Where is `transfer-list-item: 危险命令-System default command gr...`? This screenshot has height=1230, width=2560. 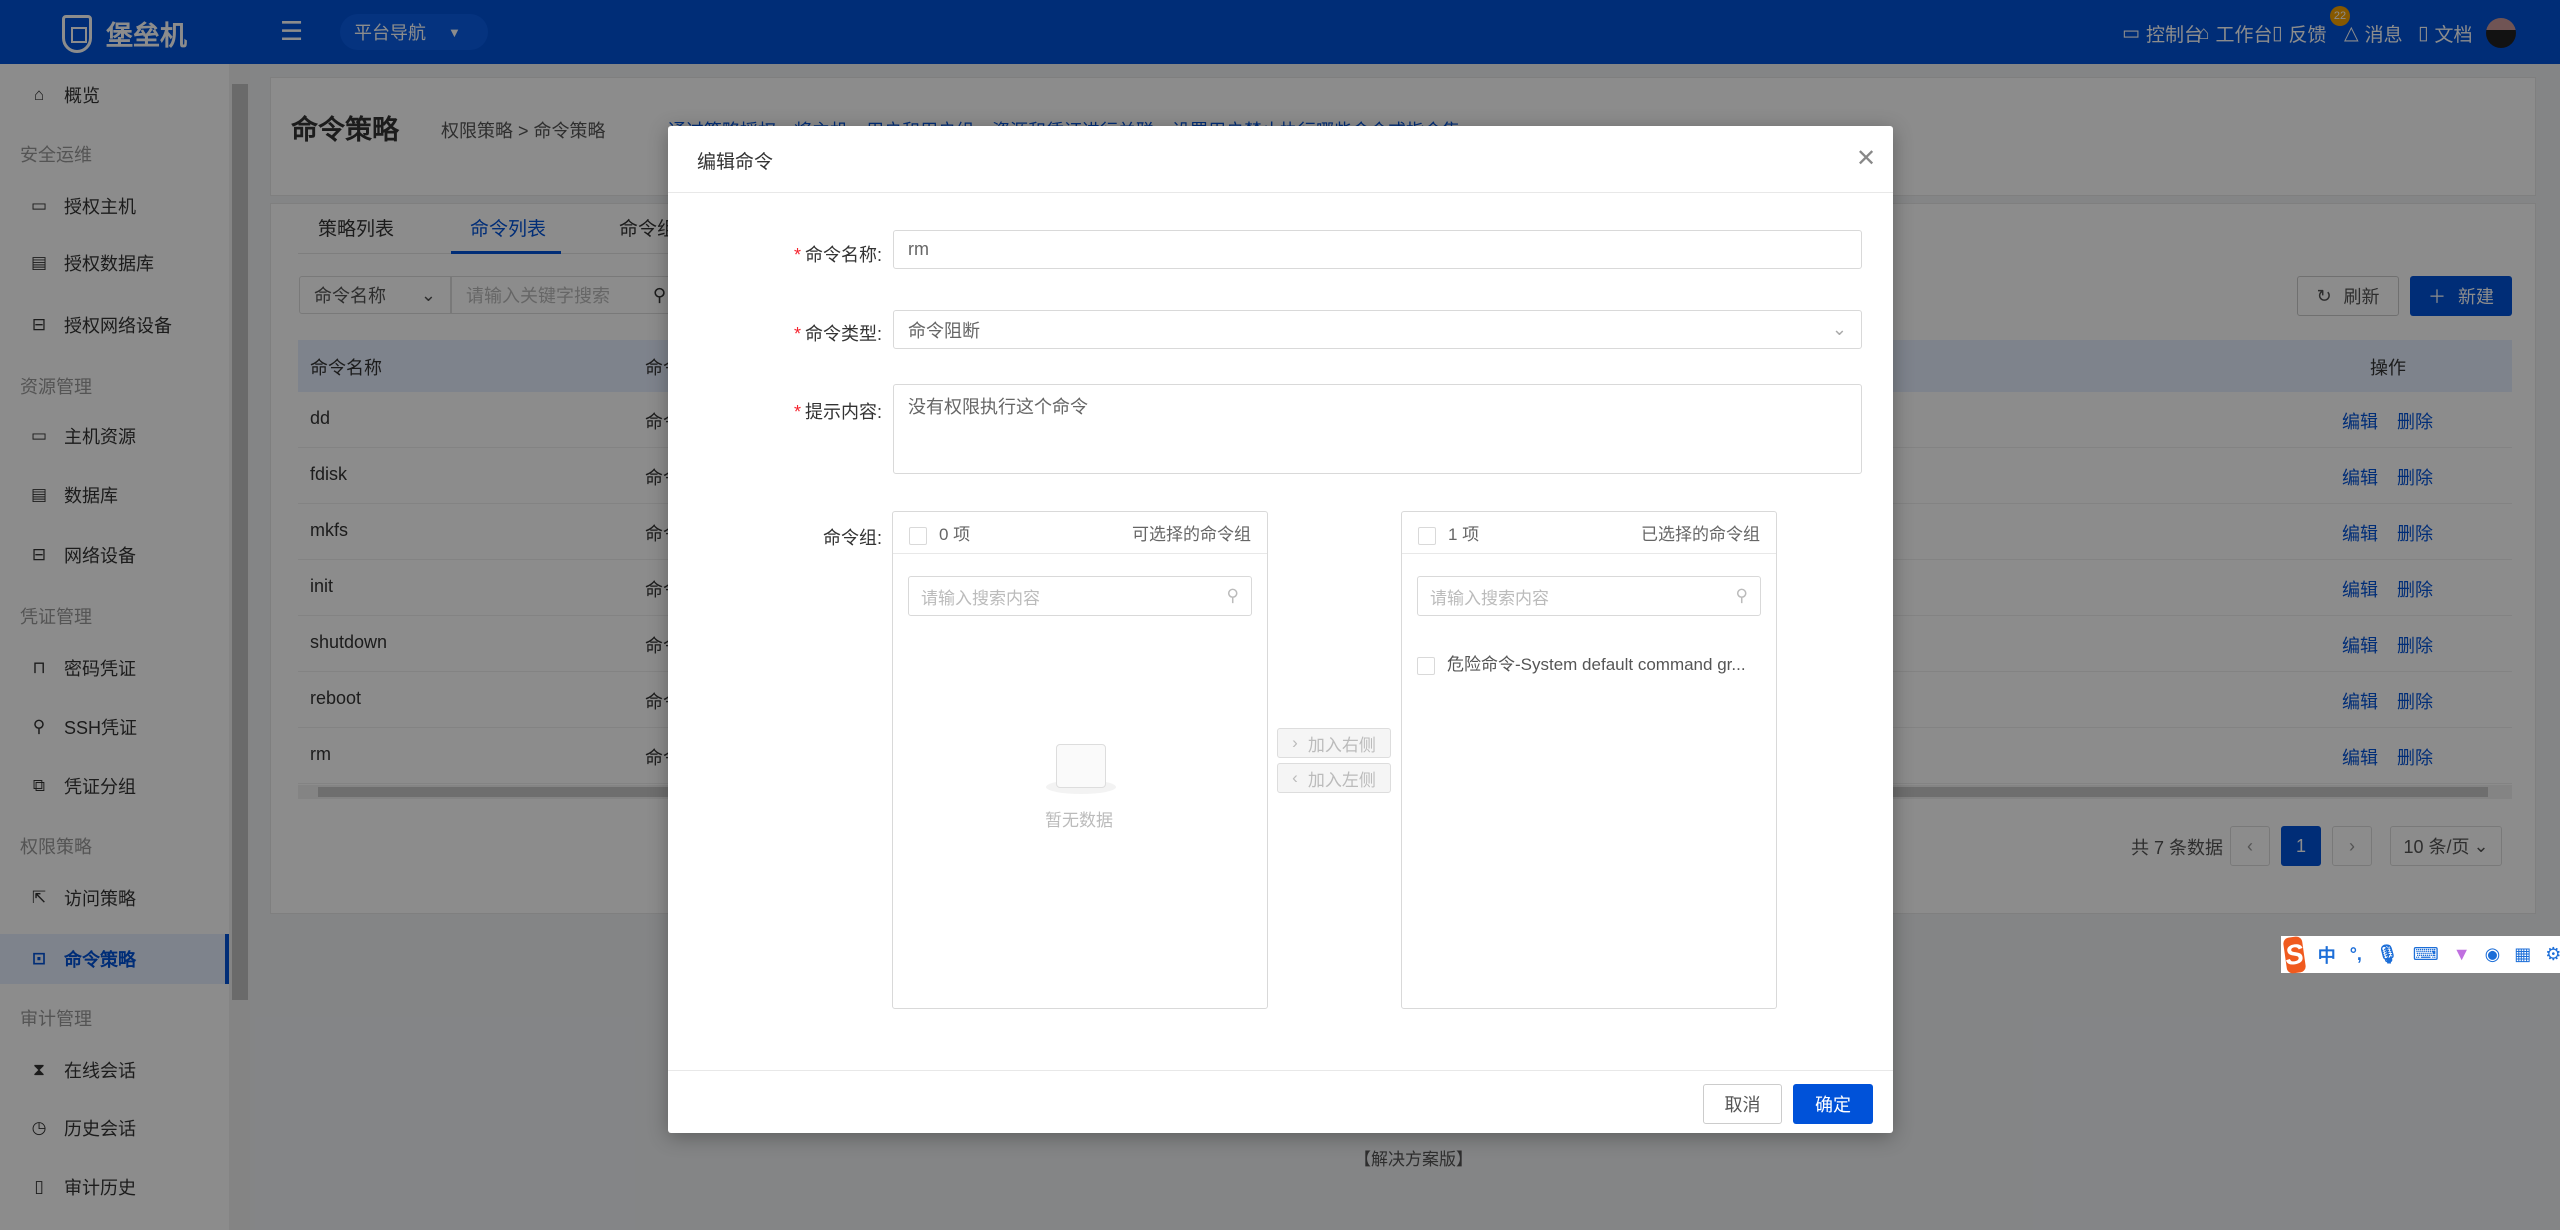 transfer-list-item: 危险命令-System default command gr... is located at coordinates (1581, 662).